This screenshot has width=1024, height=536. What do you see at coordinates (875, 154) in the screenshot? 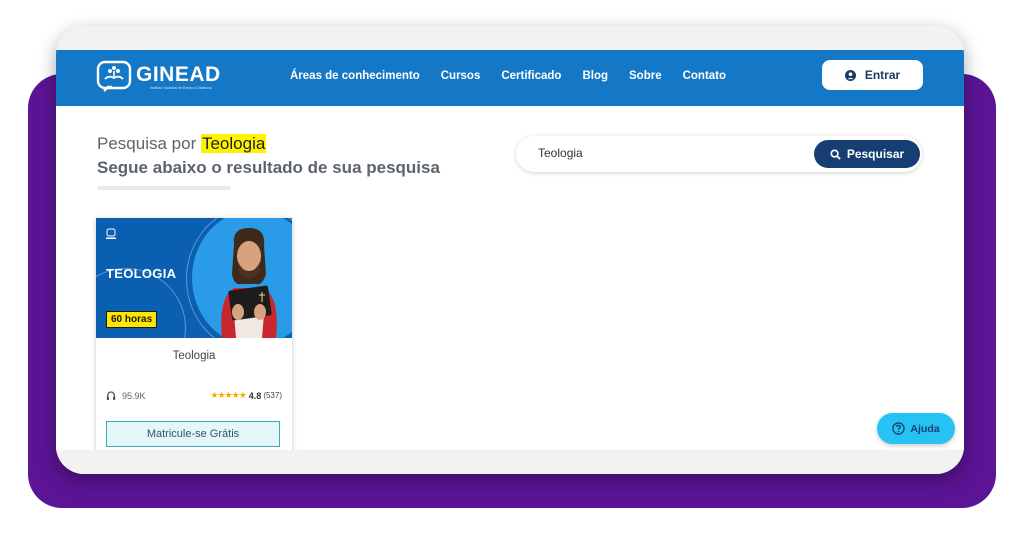
I see `search-button-label: Pesquisar` at bounding box center [875, 154].